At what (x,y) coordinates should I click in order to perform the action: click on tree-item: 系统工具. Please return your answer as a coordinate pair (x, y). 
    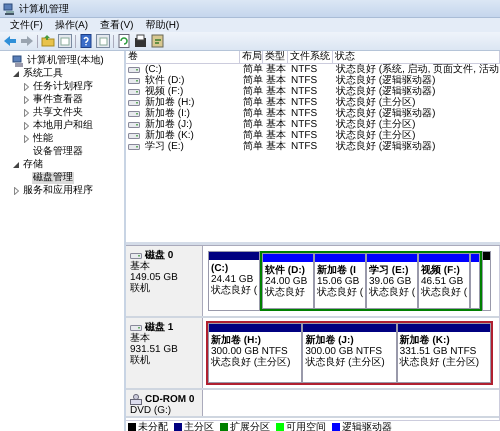
    Looking at the image, I should click on (43, 74).